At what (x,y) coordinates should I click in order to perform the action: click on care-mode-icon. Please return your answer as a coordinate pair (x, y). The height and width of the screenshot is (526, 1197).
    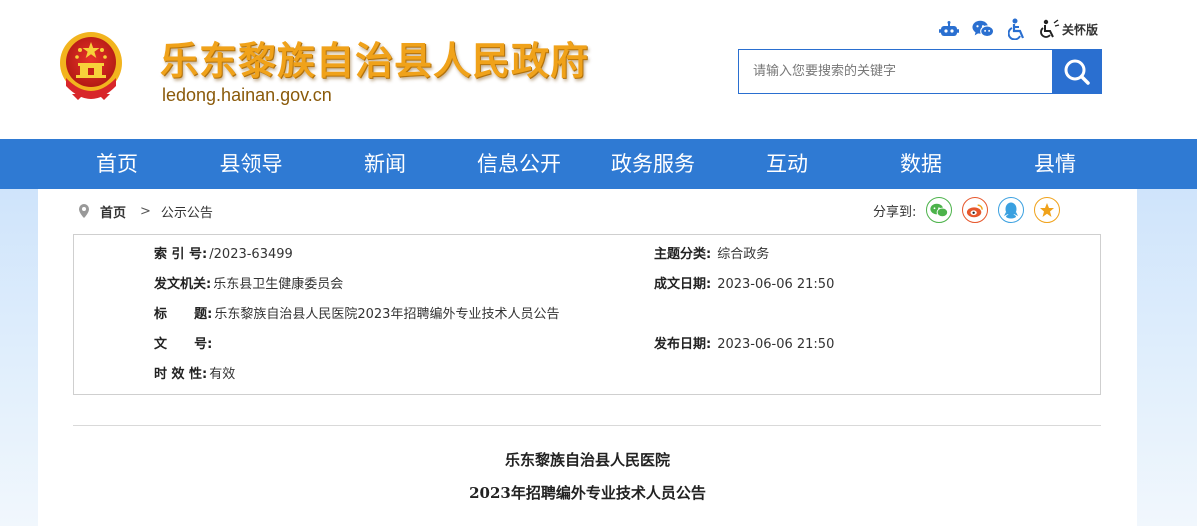
    Looking at the image, I should click on (1050, 28).